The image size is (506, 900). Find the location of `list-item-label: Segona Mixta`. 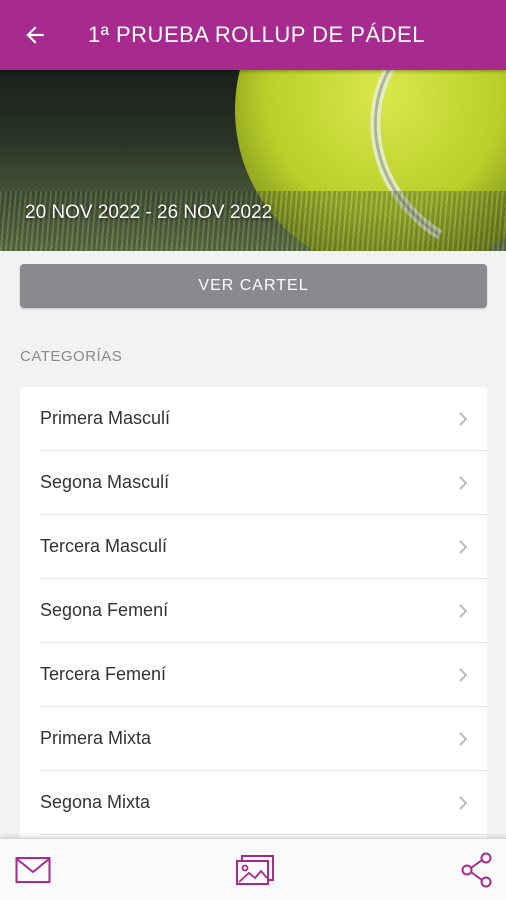

list-item-label: Segona Mixta is located at coordinates (95, 802).